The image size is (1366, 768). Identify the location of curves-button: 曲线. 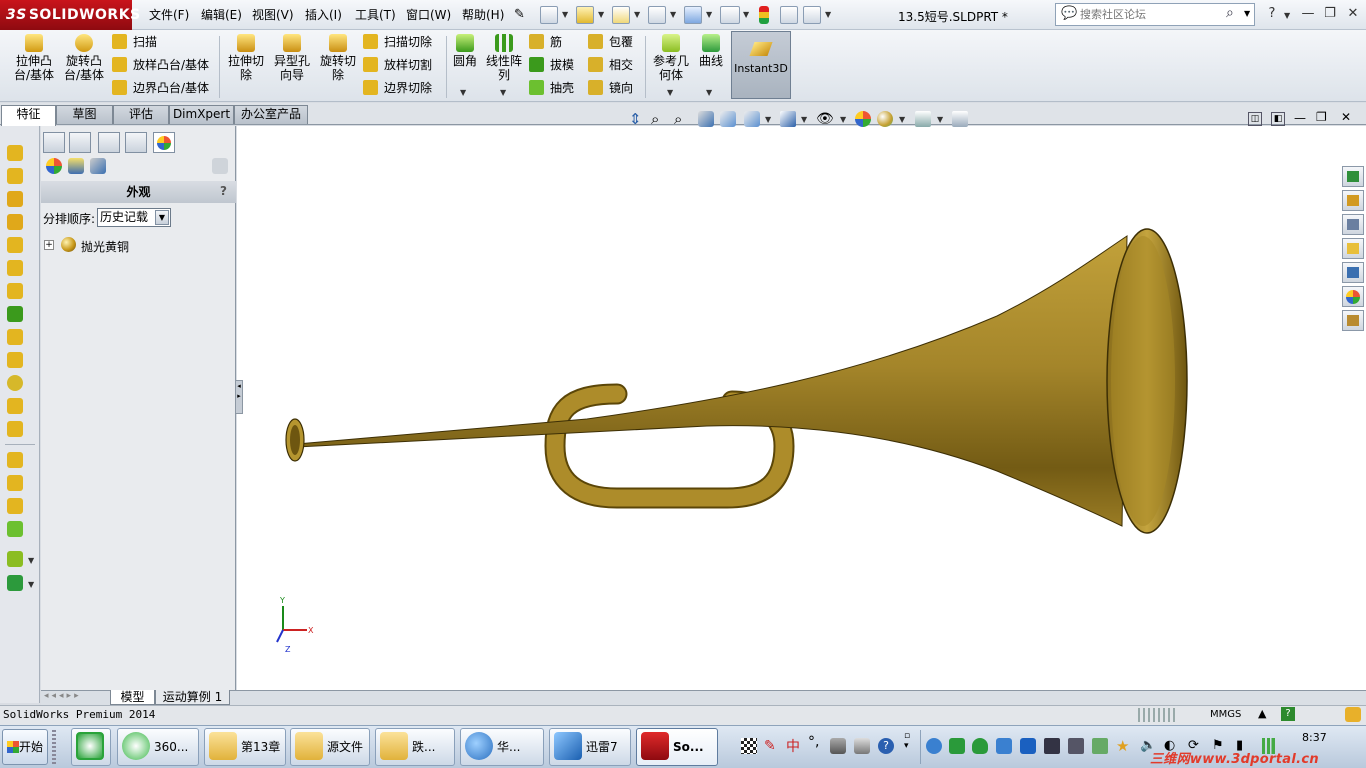
(711, 51).